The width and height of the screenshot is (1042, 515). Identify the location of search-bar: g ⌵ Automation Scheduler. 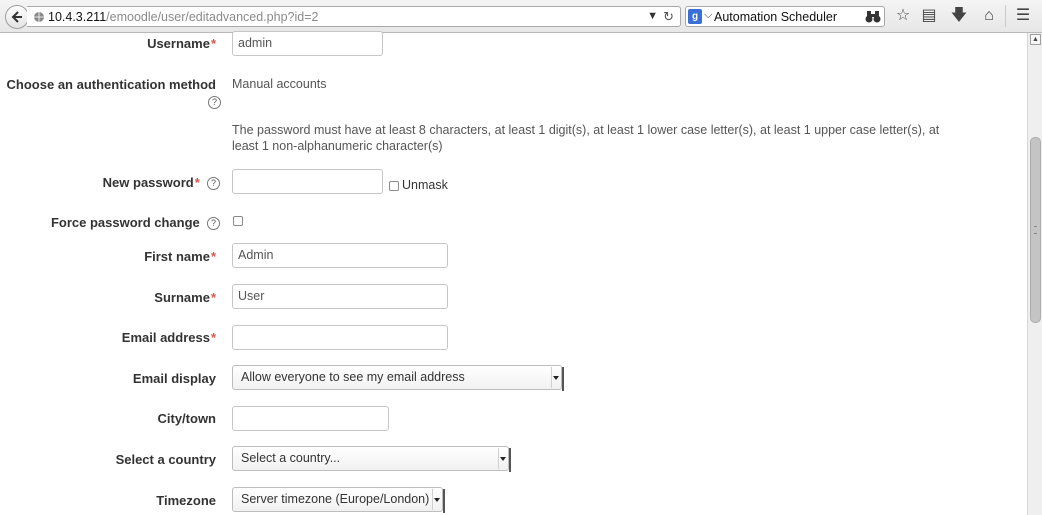
(785, 16).